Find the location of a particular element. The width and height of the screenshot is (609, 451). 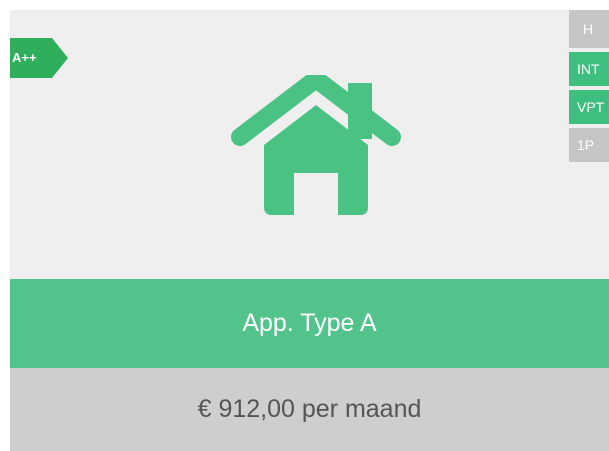

tag-int: INT is located at coordinates (589, 69).